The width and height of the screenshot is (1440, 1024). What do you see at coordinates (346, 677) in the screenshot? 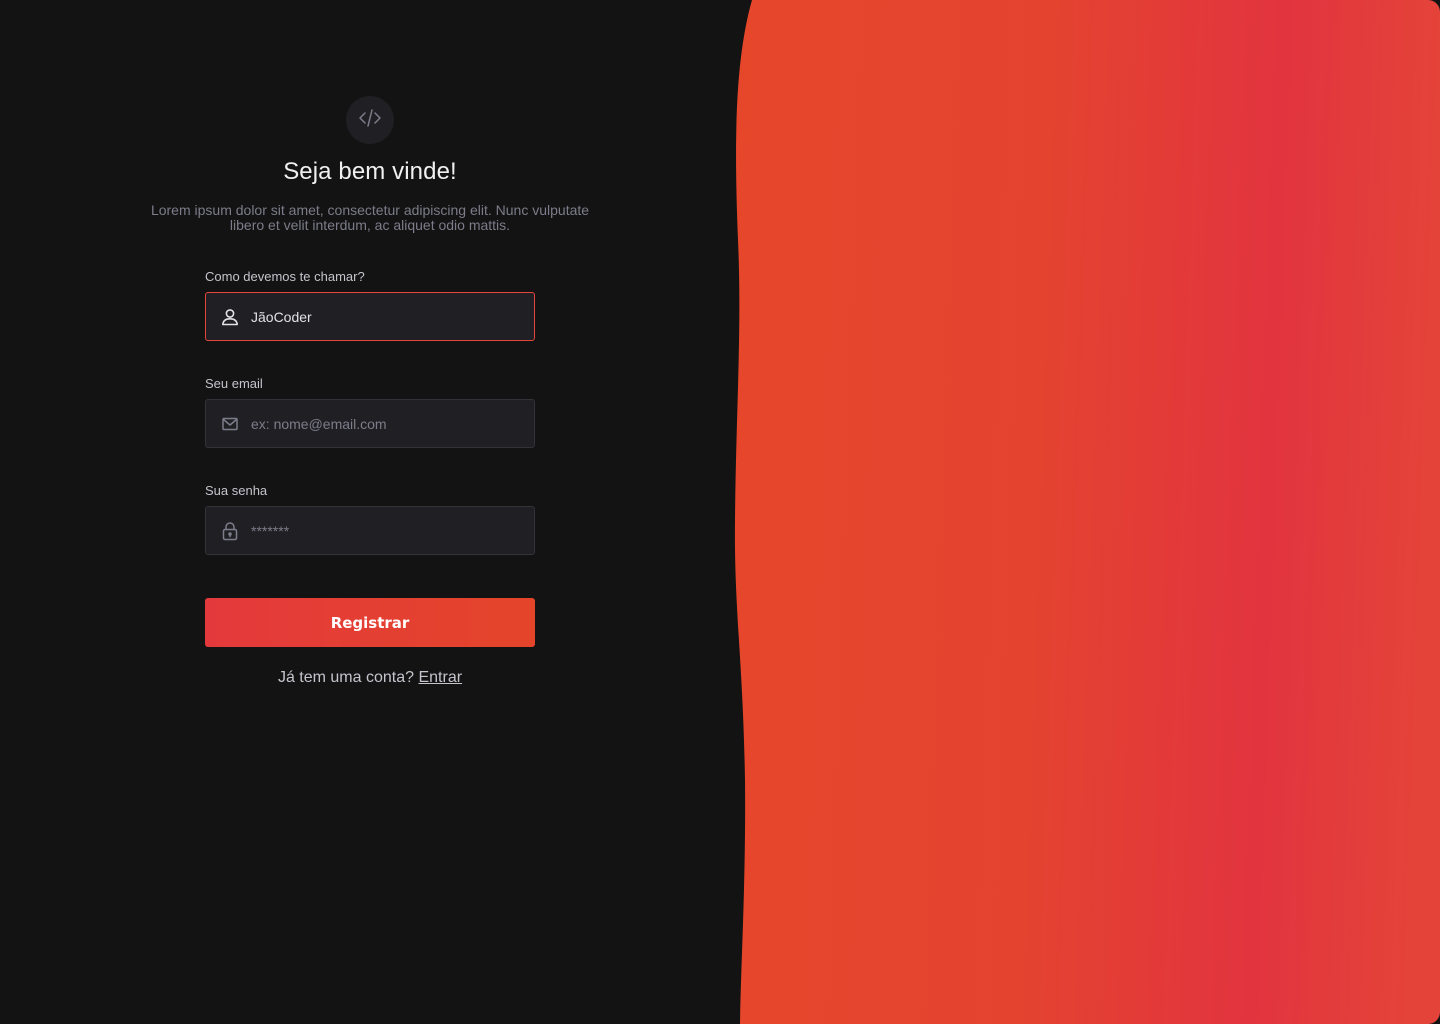
I see `signin-prompt-text: Já tem uma conta?` at bounding box center [346, 677].